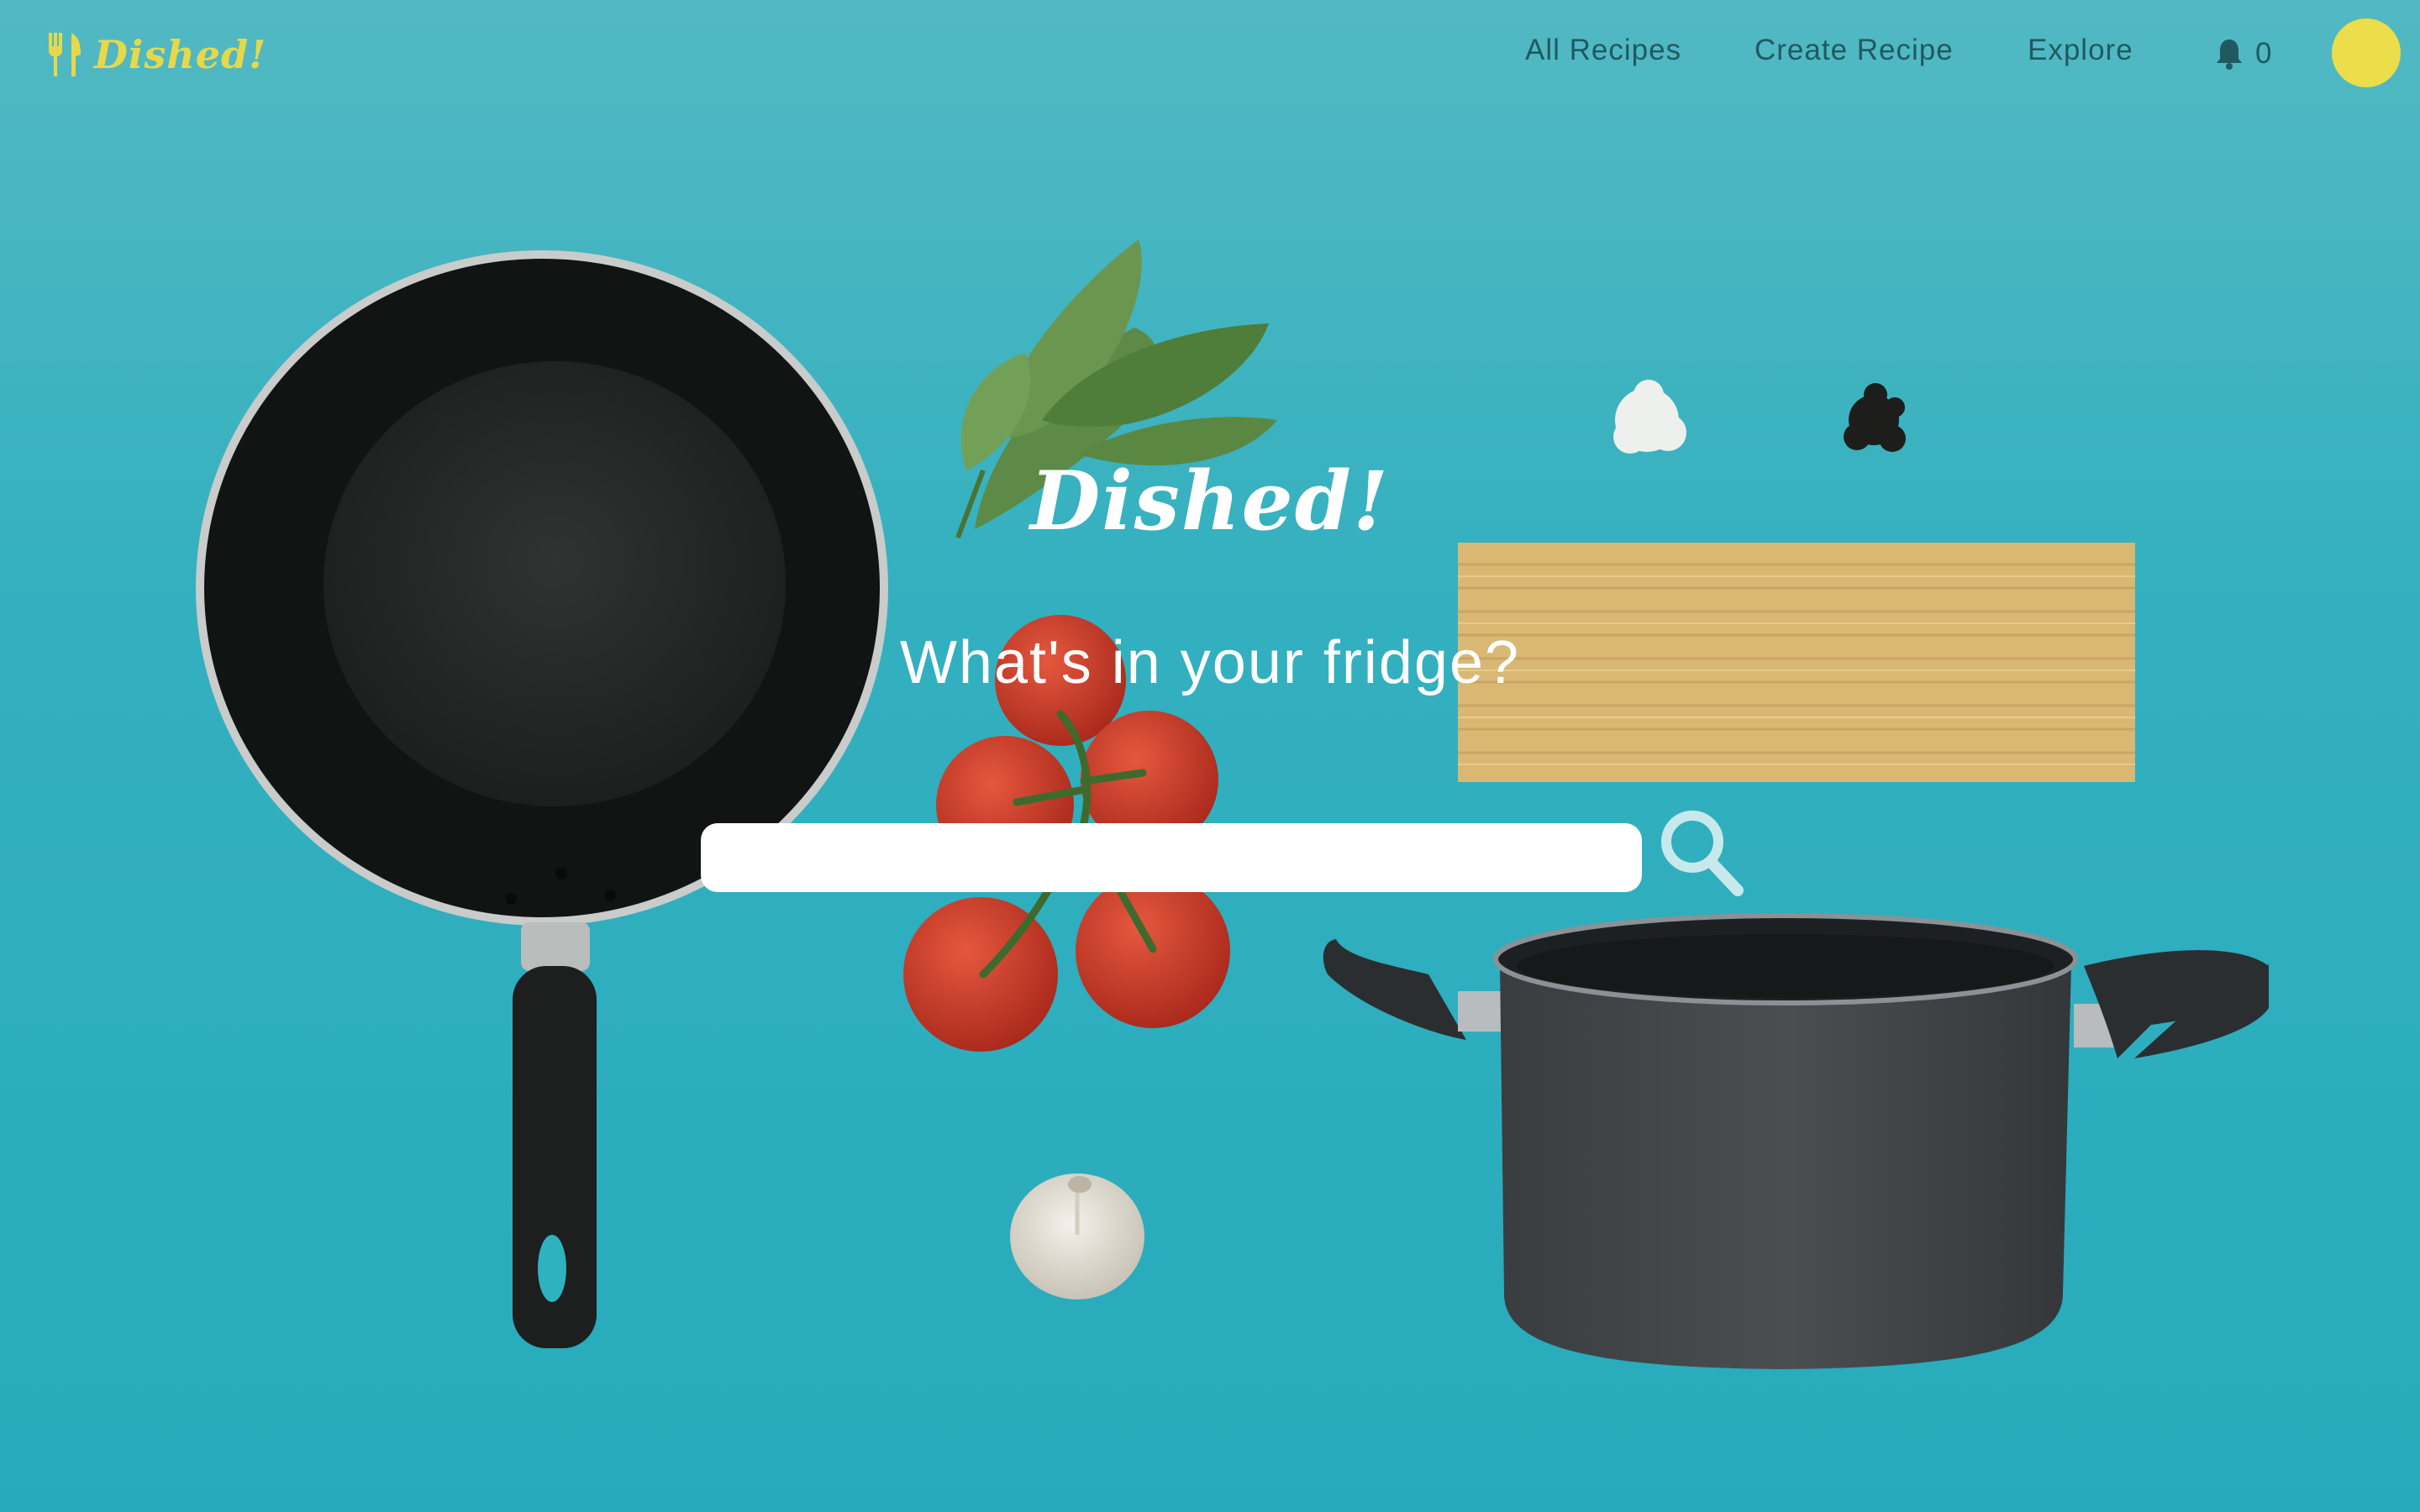 The width and height of the screenshot is (2420, 1512). Describe the element at coordinates (1171, 857) in the screenshot. I see `ingredient-search-input` at that location.